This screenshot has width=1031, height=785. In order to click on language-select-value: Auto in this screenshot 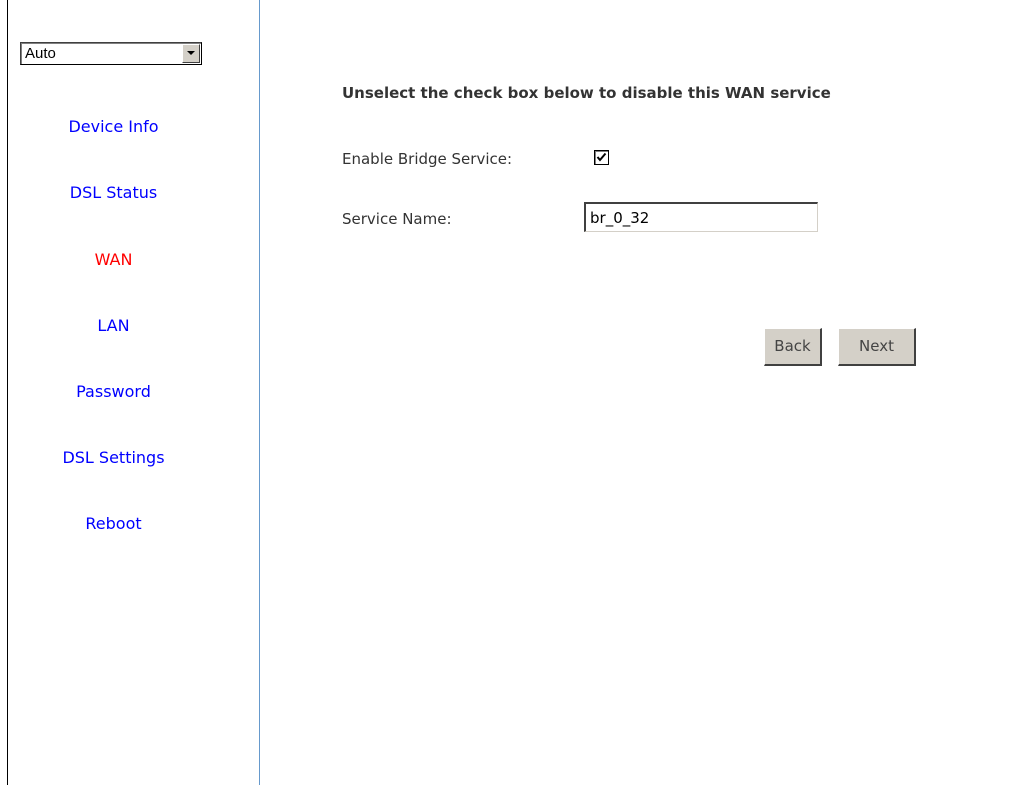, I will do `click(40, 53)`.